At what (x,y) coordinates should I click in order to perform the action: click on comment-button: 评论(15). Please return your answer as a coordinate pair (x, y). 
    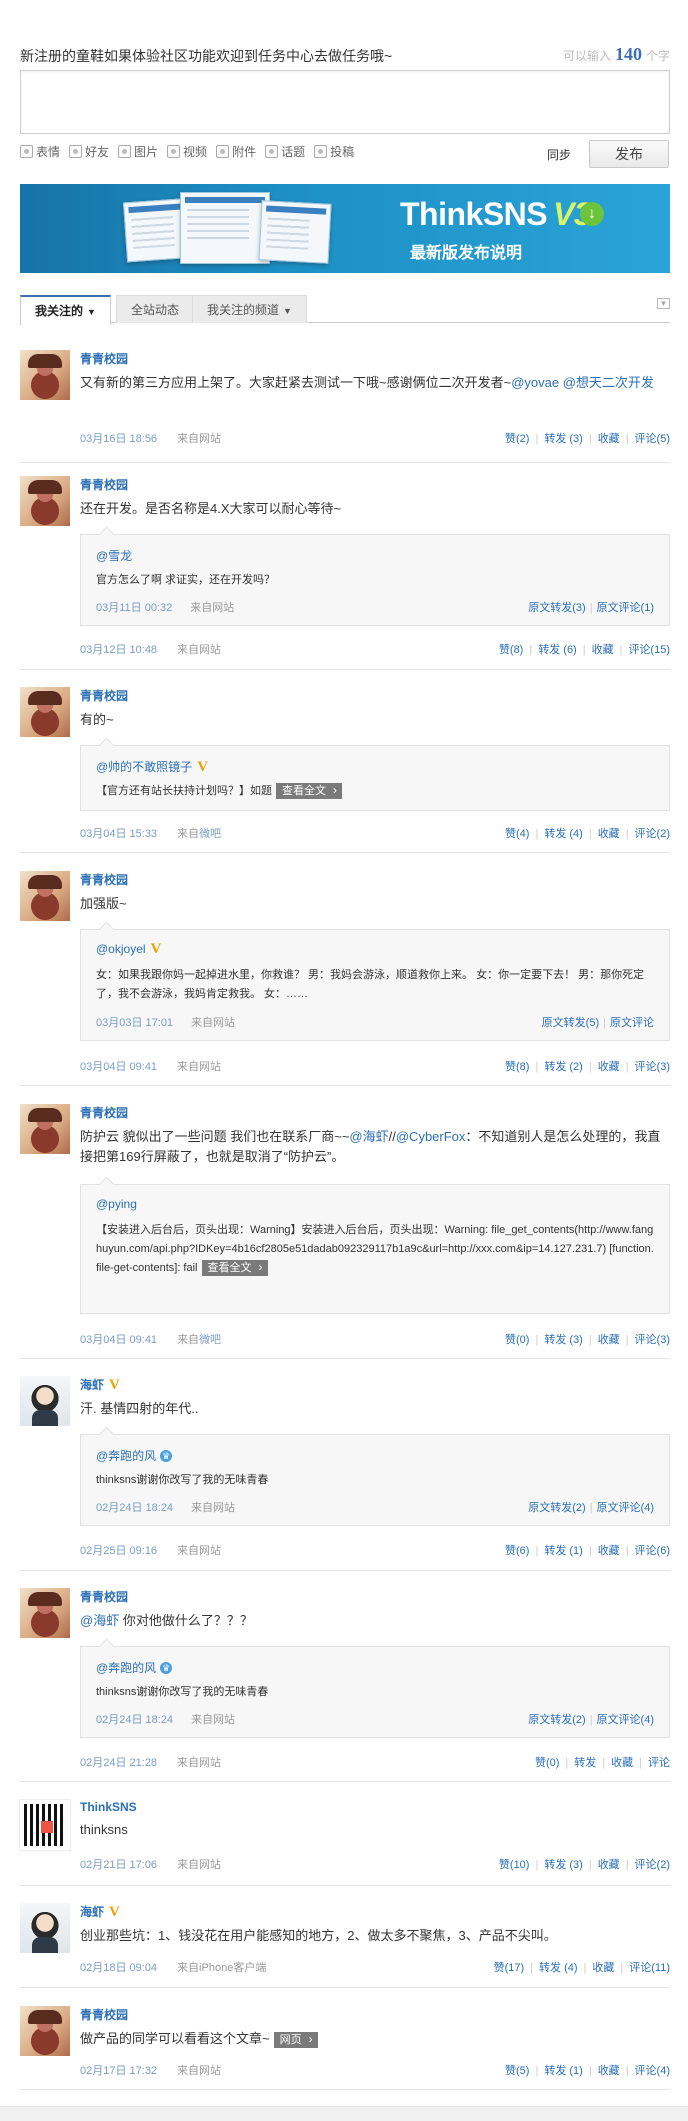
    Looking at the image, I should click on (649, 650).